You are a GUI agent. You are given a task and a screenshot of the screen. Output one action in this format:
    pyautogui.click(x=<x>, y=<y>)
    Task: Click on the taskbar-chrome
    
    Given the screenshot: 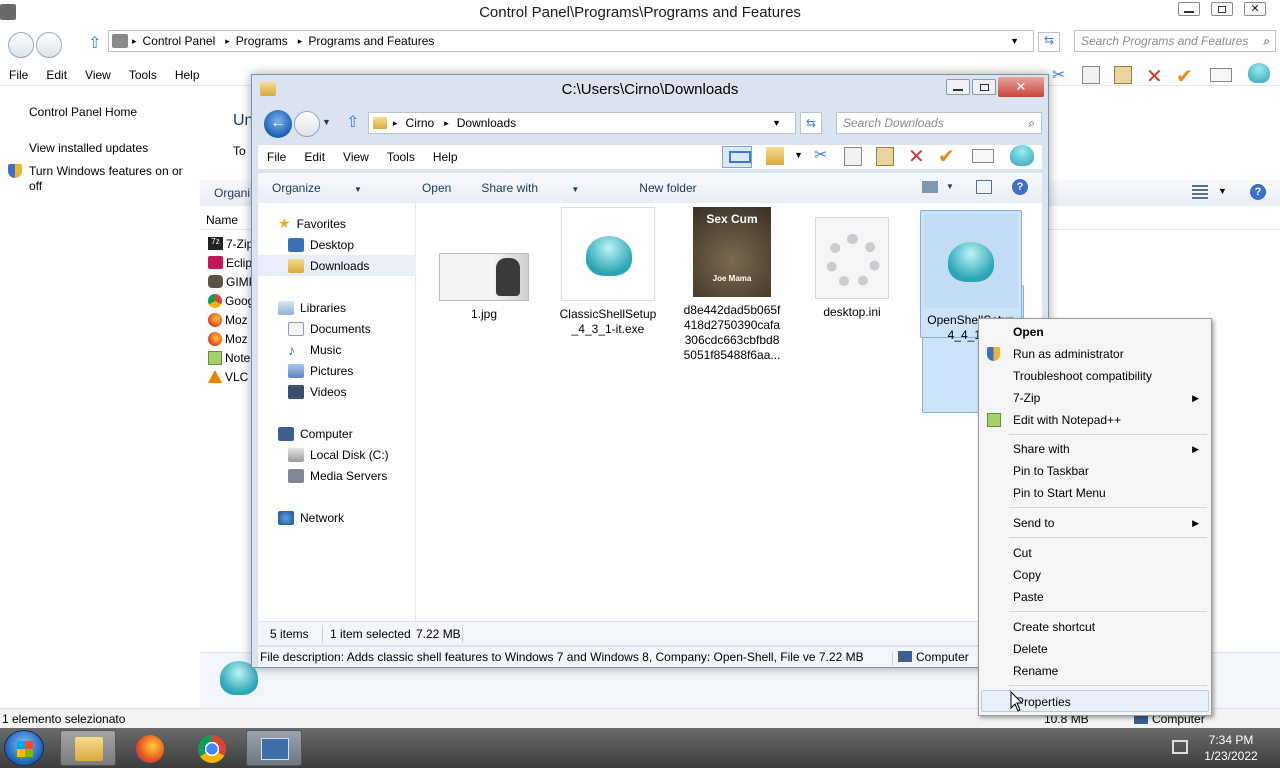 What is the action you would take?
    pyautogui.click(x=212, y=748)
    